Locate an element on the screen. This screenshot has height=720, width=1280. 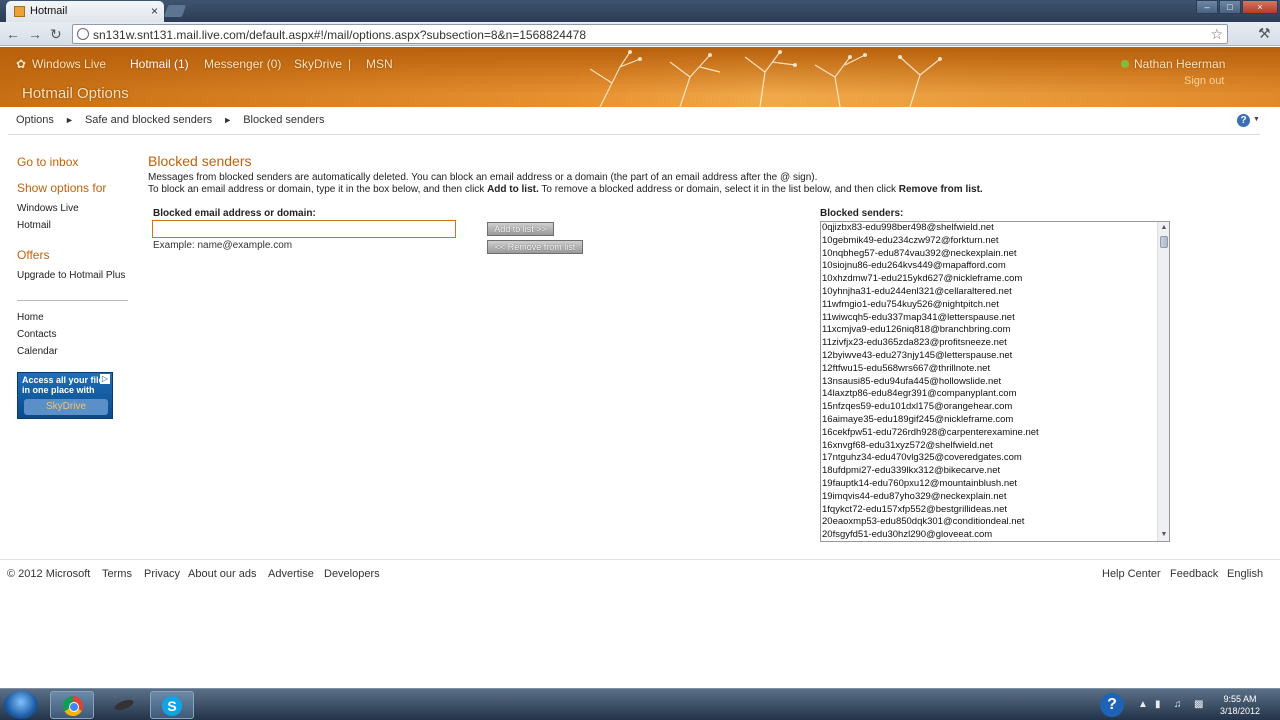
ad-line-2: in one place with is located at coordinates (58, 390).